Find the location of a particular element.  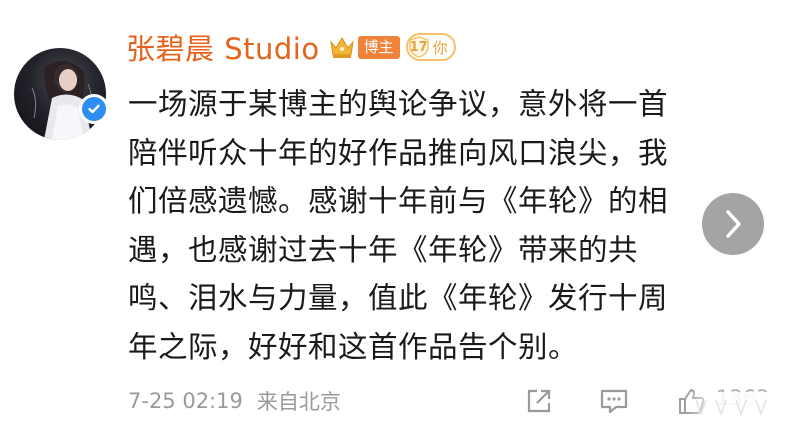

chevron-right-icon is located at coordinates (733, 224).